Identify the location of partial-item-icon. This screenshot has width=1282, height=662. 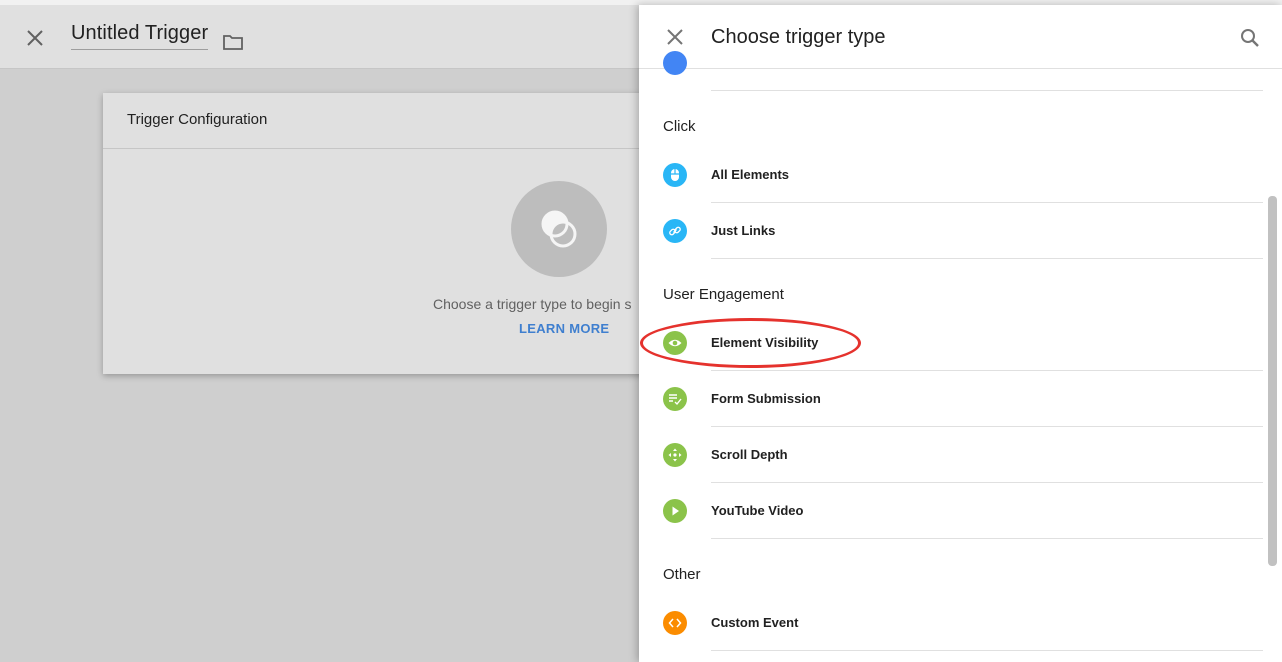
(675, 63).